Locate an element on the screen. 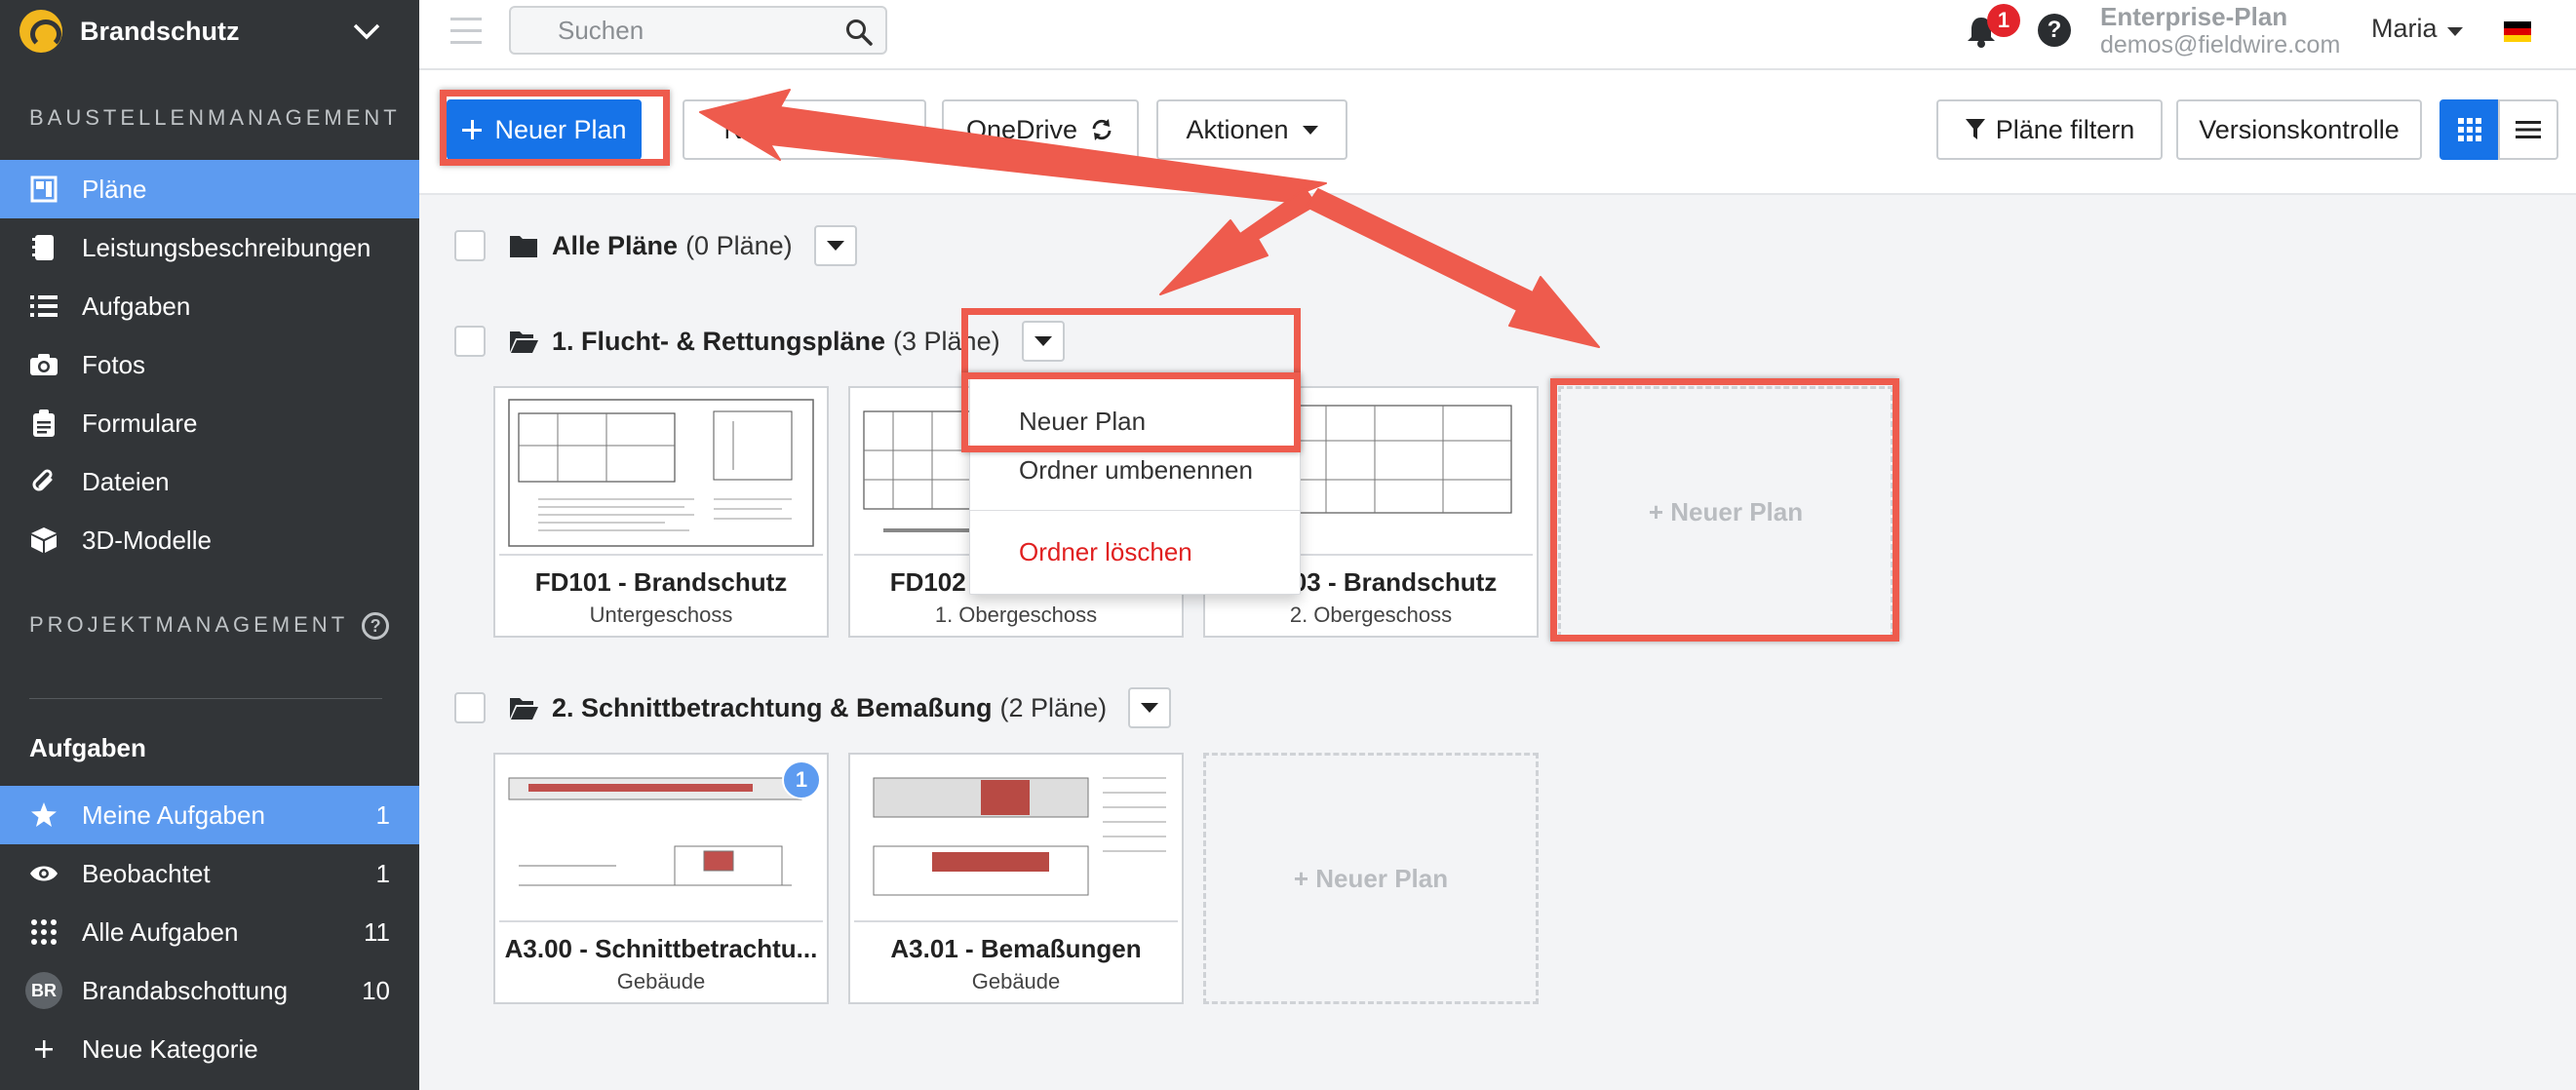 The image size is (2576, 1090). grid-icon is located at coordinates (2469, 129).